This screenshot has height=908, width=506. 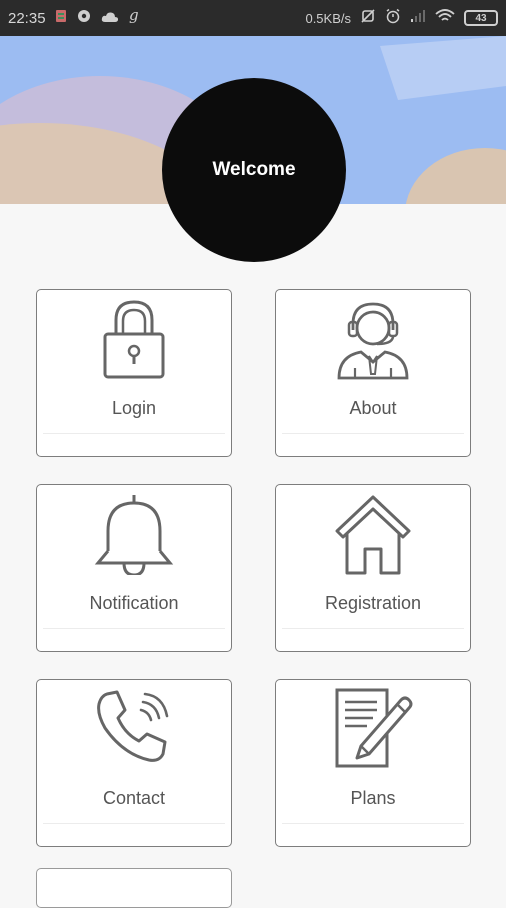 What do you see at coordinates (373, 534) in the screenshot?
I see `home-icon` at bounding box center [373, 534].